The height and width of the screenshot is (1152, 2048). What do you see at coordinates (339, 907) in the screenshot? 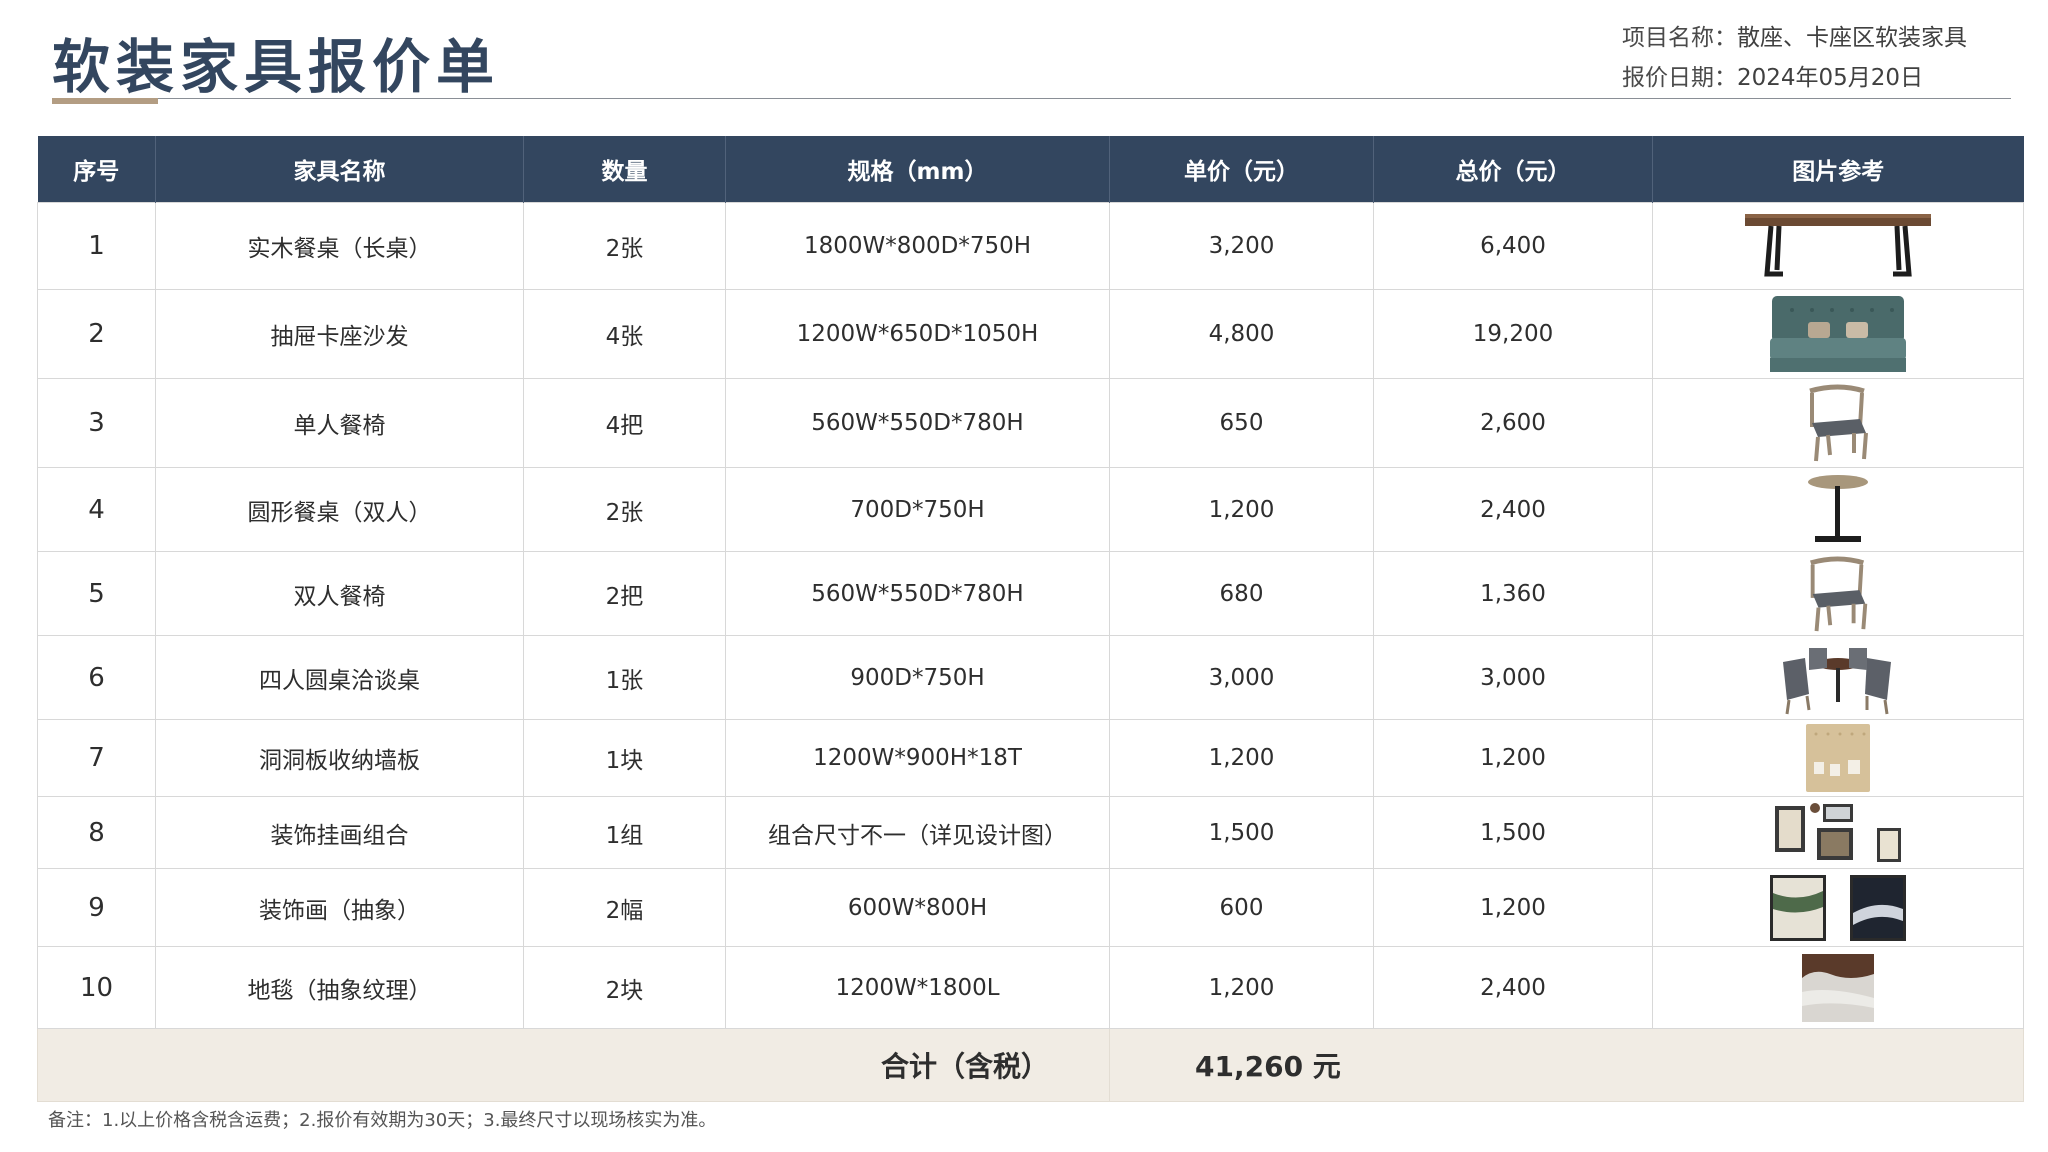
I see `cell-name: 装饰画（抽象）` at bounding box center [339, 907].